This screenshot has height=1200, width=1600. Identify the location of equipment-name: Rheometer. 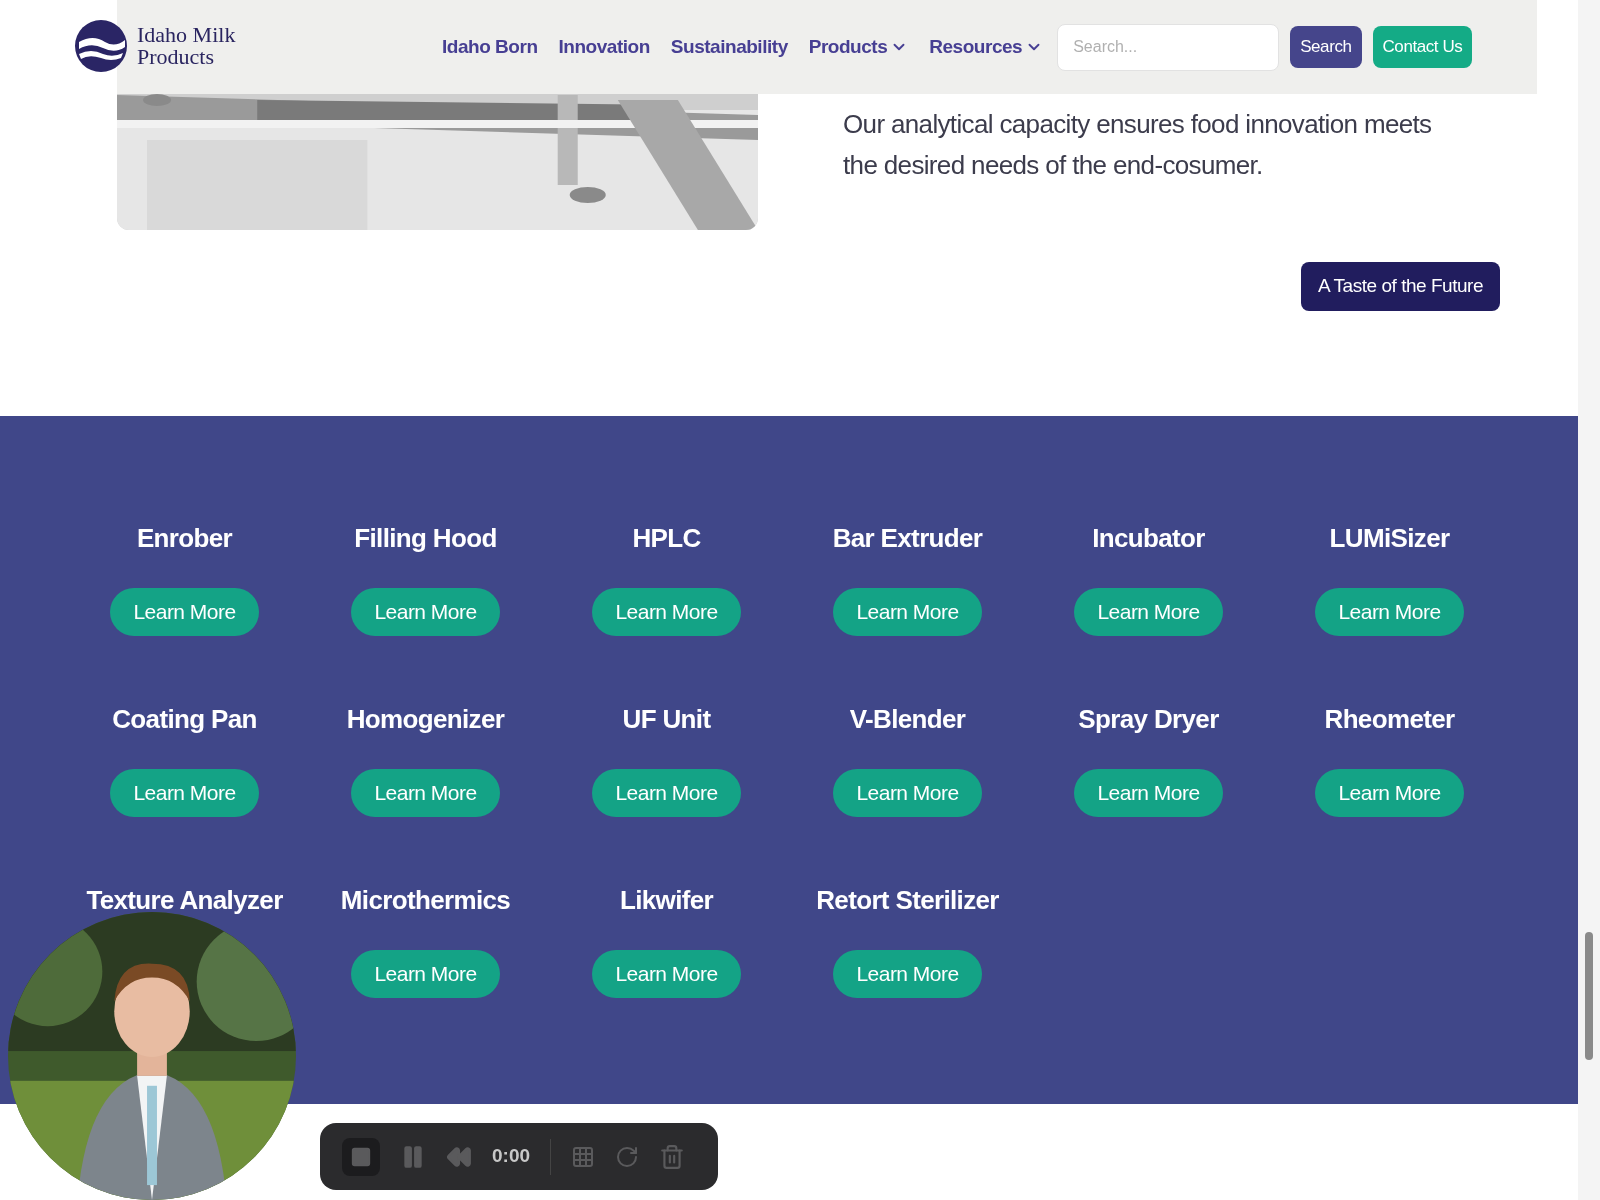
(1389, 719).